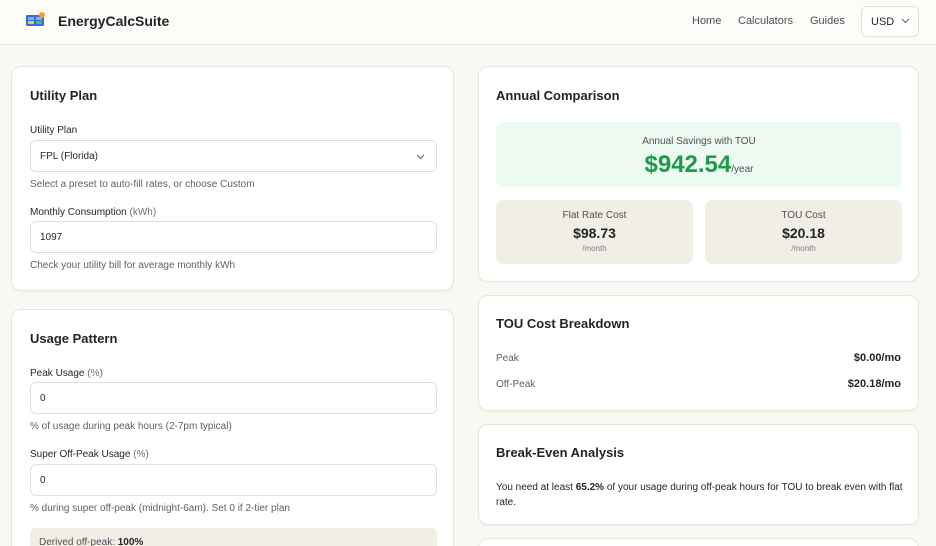 This screenshot has height=546, width=936. I want to click on card-title: Utility Plan, so click(64, 95).